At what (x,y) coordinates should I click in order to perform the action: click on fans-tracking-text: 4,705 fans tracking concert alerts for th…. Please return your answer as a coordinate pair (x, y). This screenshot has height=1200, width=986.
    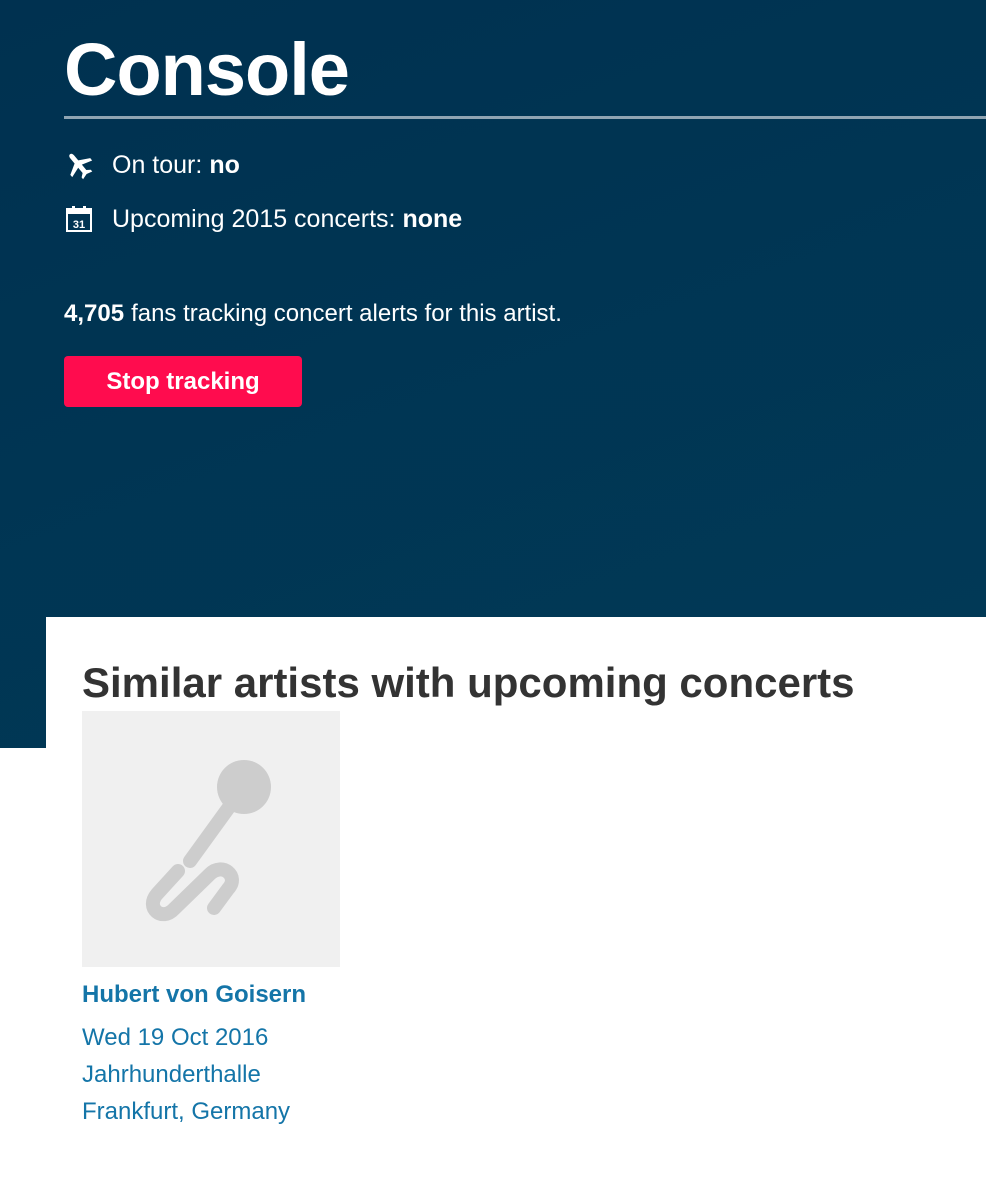
    Looking at the image, I should click on (313, 314).